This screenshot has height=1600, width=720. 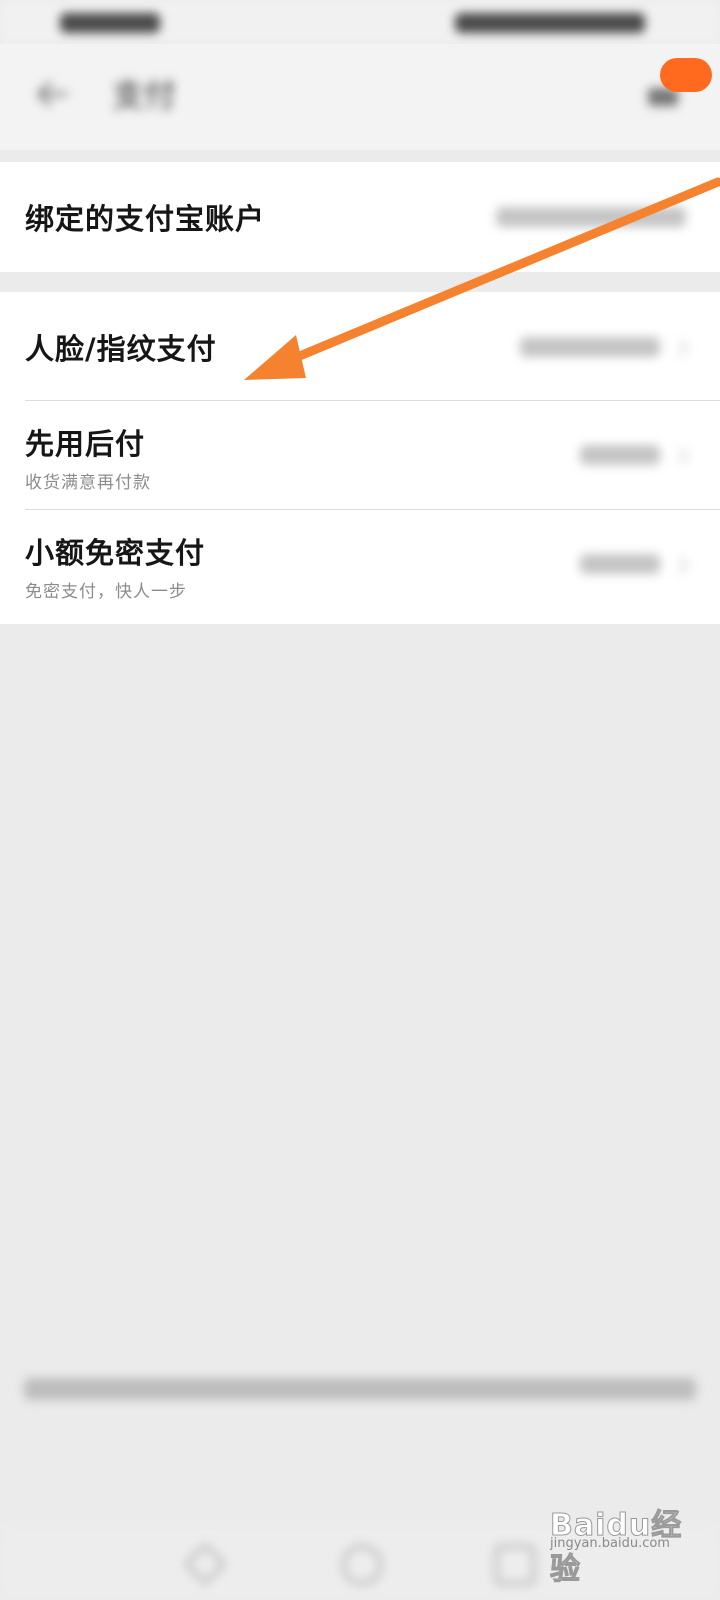 I want to click on row-subtitle: 免密支付，快人一步, so click(x=106, y=592).